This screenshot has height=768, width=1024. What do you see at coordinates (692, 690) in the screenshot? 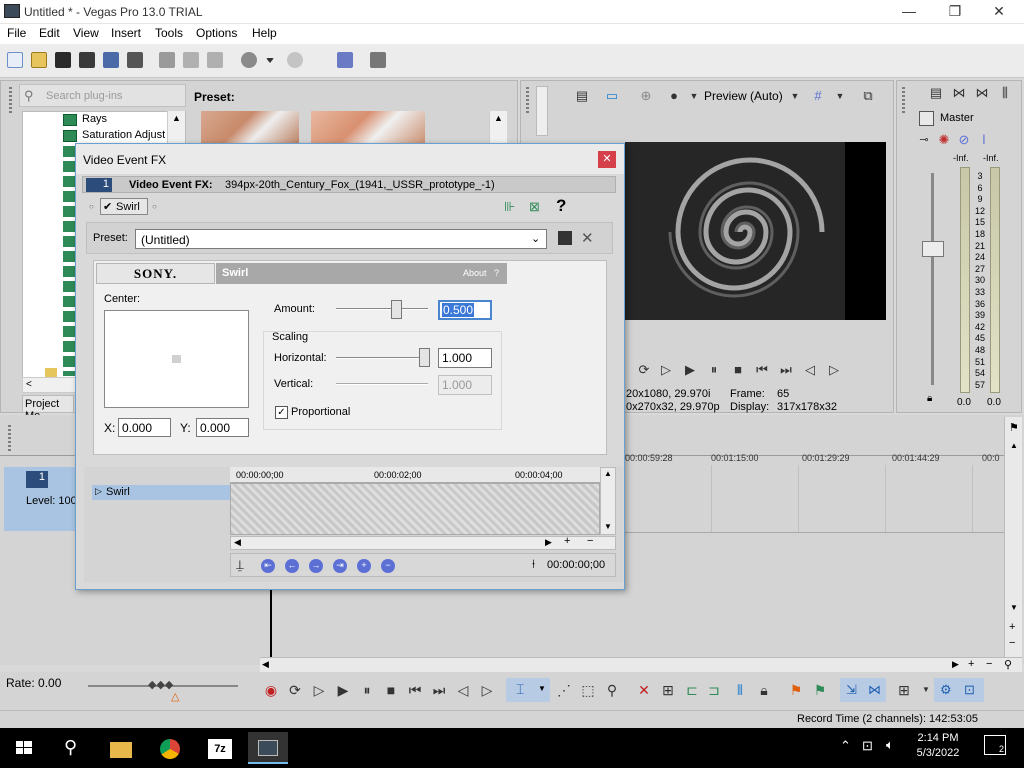
I see `trim-start-icon: ⊏` at bounding box center [692, 690].